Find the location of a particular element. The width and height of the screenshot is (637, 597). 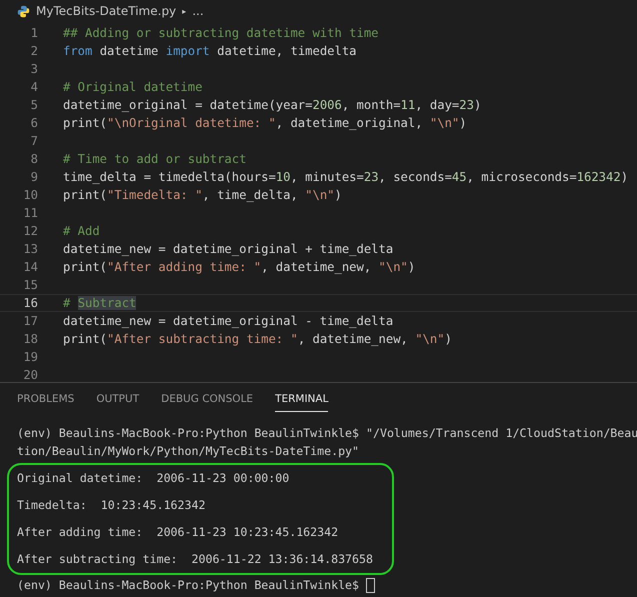

line-number: 9 is located at coordinates (34, 177).